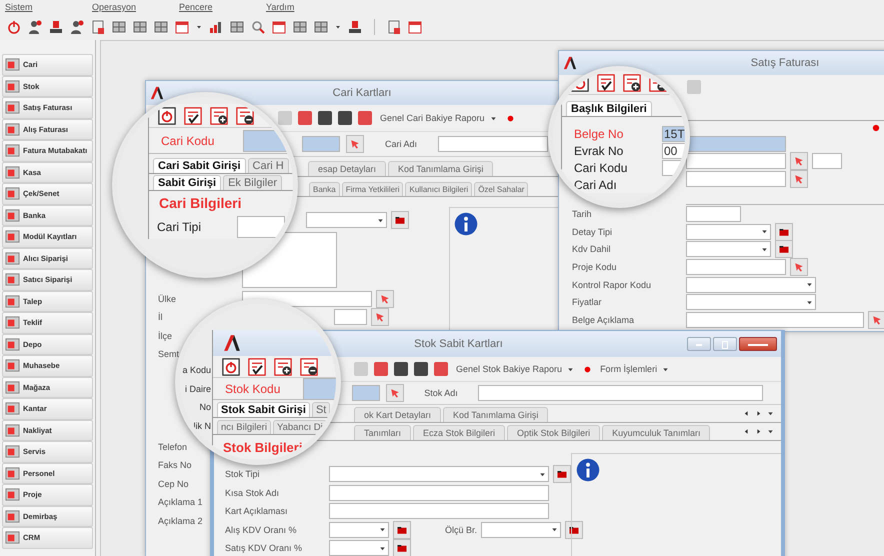 The height and width of the screenshot is (556, 884). I want to click on menu-item: Yardım, so click(309, 7).